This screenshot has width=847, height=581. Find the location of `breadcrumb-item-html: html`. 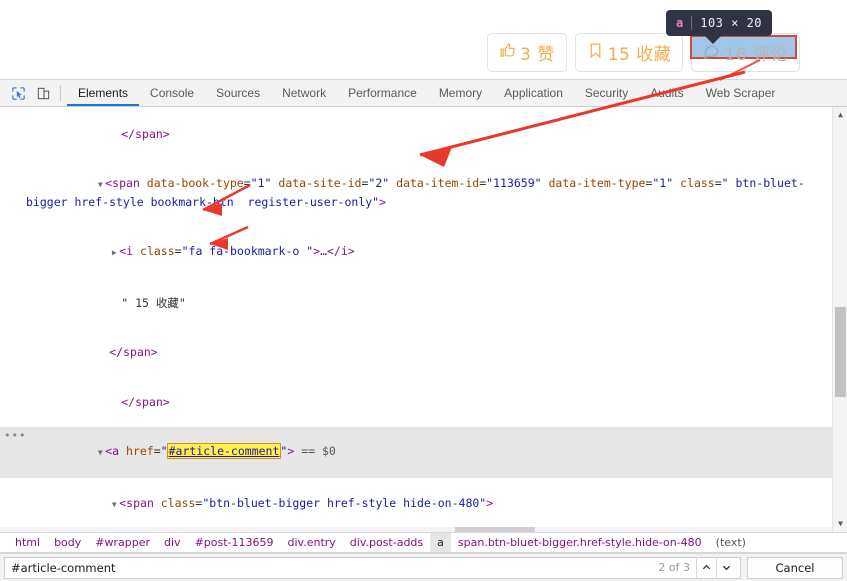

breadcrumb-item-html: html is located at coordinates (27, 542).